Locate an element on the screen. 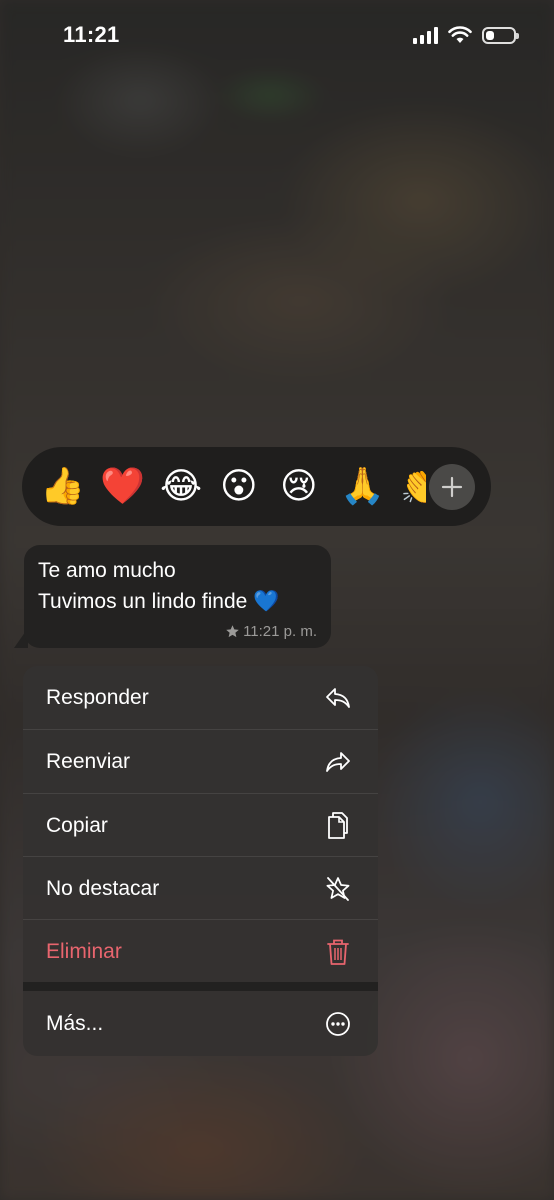 This screenshot has height=1200, width=554. menu-item-forward: Reenviar is located at coordinates (200, 761).